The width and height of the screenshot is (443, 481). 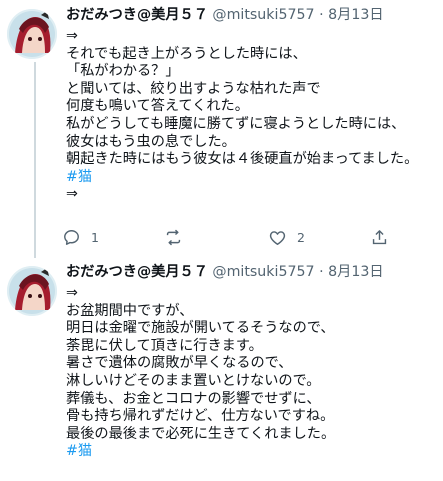 I want to click on reply-icon, so click(x=71, y=237).